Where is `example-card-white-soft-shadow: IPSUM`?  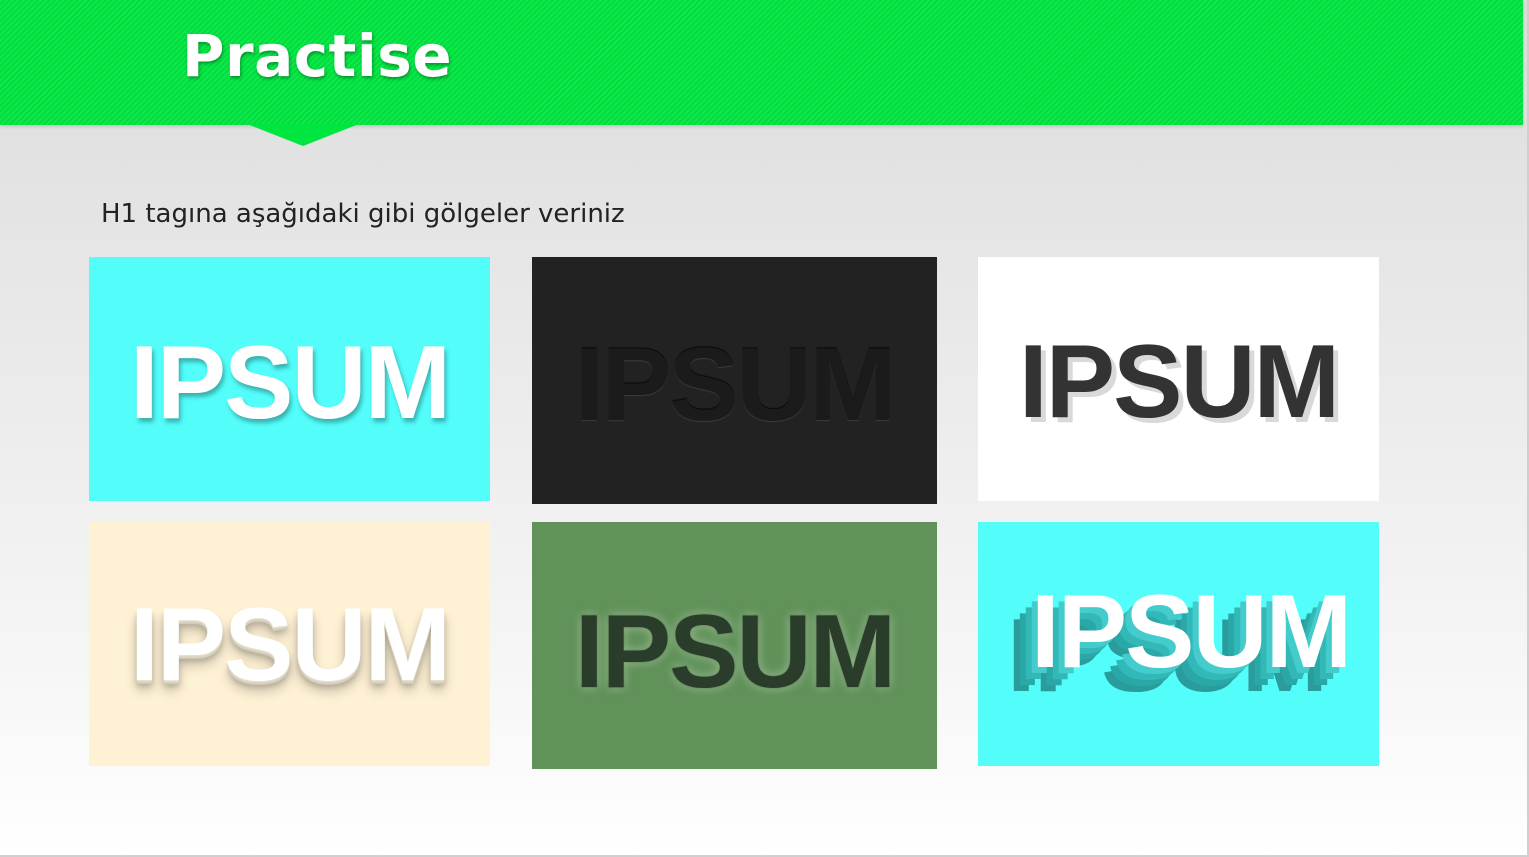 example-card-white-soft-shadow: IPSUM is located at coordinates (289, 379).